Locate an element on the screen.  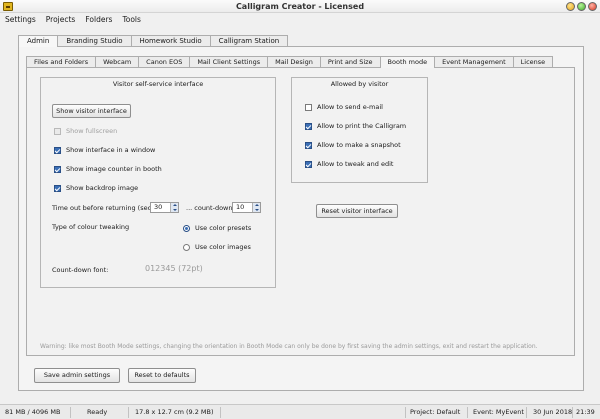
maximize-button is located at coordinates (581, 6).